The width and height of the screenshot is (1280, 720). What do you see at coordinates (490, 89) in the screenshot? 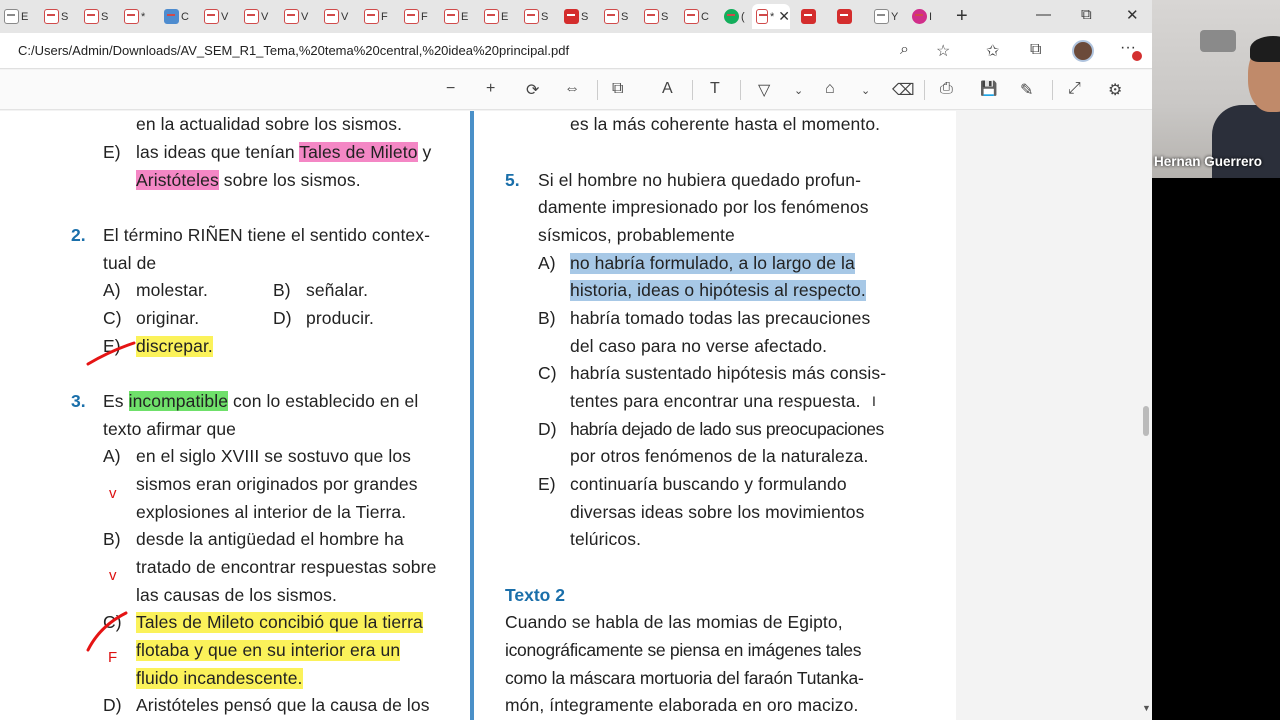
I see `zoom-in-icon: +` at bounding box center [490, 89].